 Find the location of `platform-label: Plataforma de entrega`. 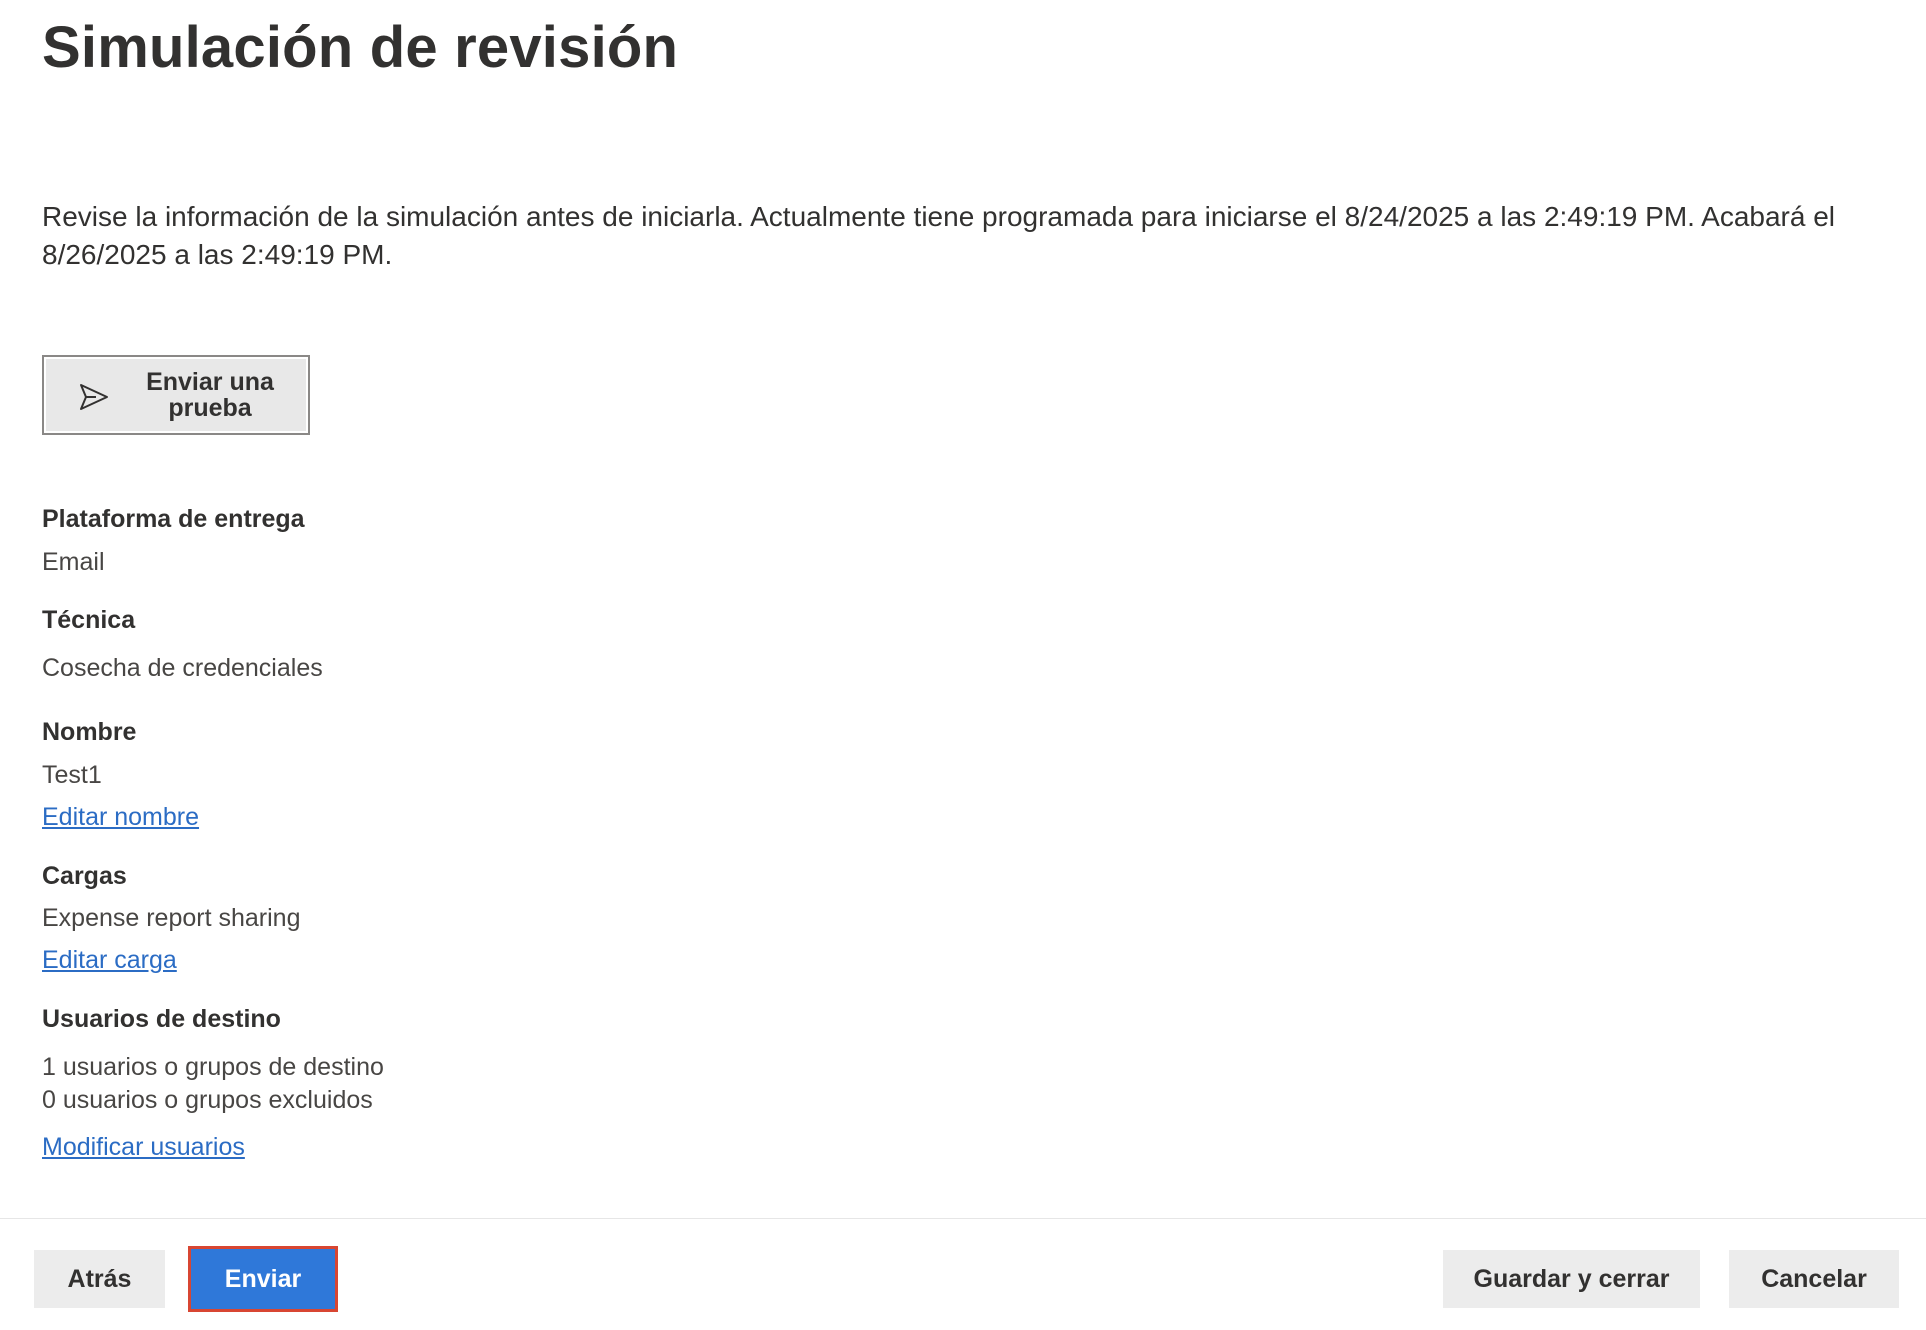

platform-label: Plataforma de entrega is located at coordinates (173, 519).